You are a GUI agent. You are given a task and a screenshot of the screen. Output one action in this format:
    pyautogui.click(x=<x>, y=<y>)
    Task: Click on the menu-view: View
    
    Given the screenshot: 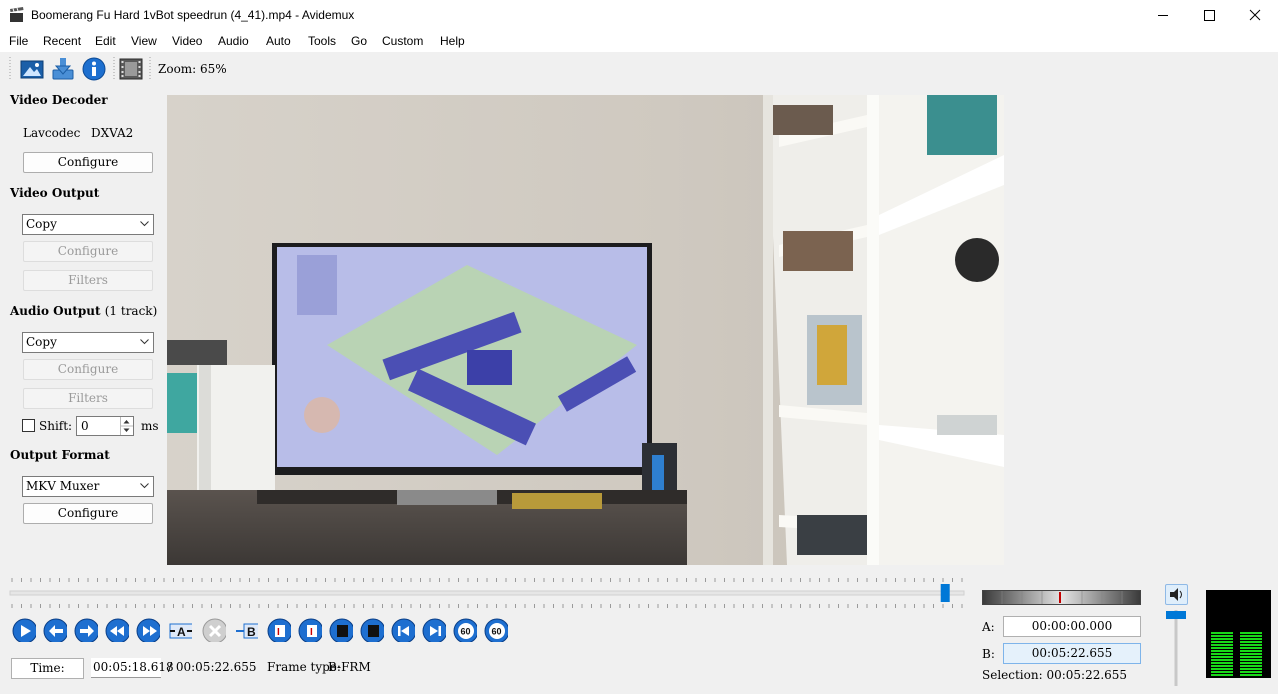 What is the action you would take?
    pyautogui.click(x=144, y=41)
    